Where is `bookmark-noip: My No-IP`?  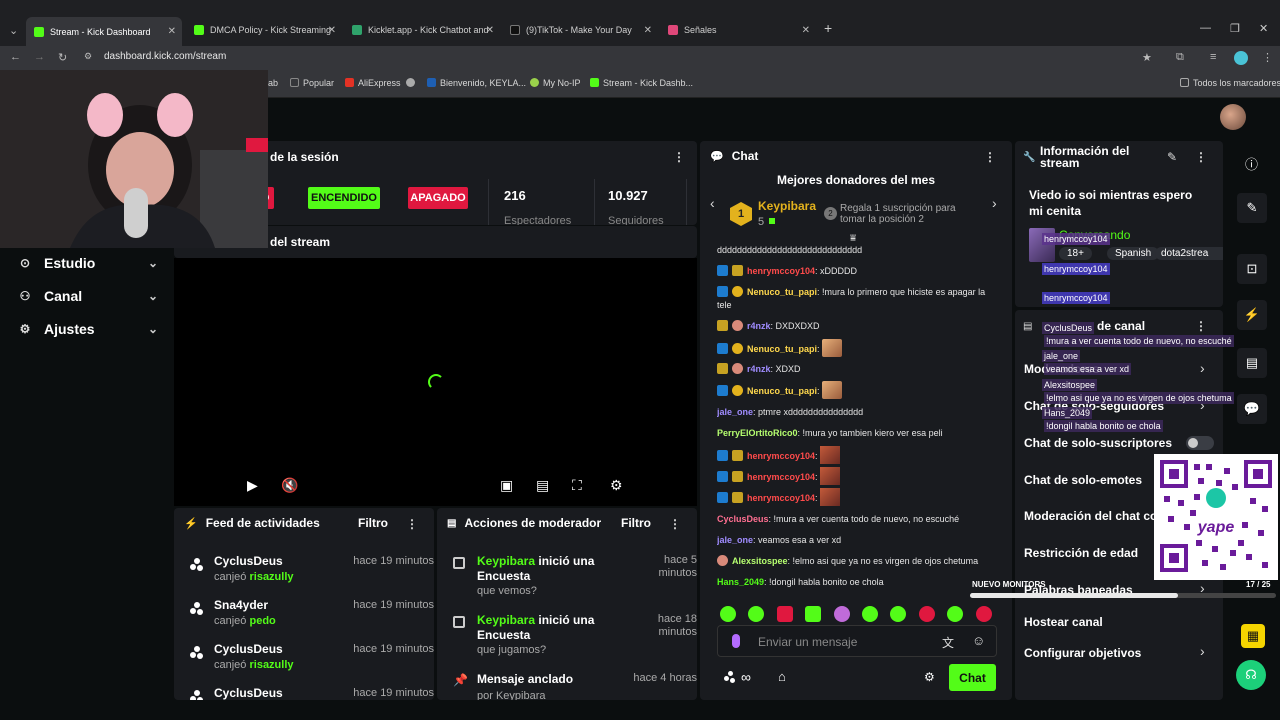
bookmark-noip: My No-IP is located at coordinates (555, 83).